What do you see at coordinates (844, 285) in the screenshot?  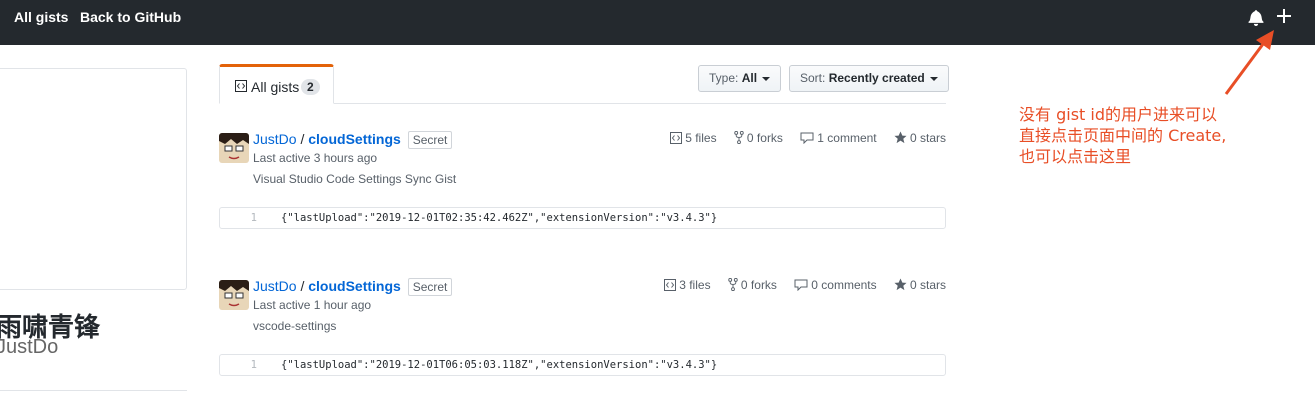 I see `comments-count: 0 comments` at bounding box center [844, 285].